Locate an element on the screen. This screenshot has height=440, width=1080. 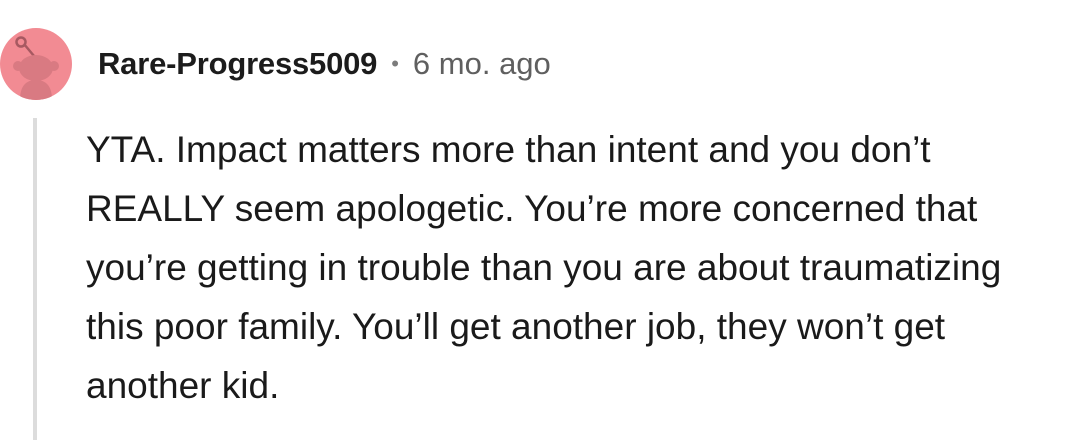
snoo-avatar-icon is located at coordinates (36, 68).